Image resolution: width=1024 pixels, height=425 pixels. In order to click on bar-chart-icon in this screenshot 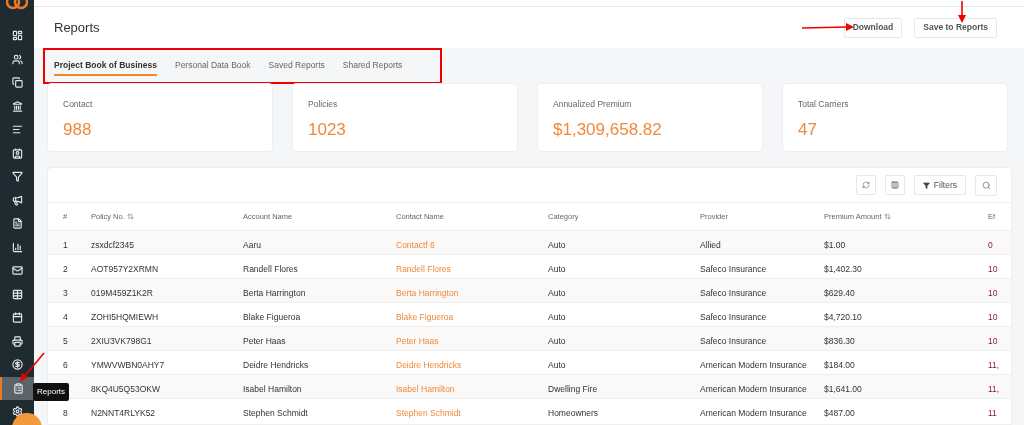, I will do `click(17, 247)`.